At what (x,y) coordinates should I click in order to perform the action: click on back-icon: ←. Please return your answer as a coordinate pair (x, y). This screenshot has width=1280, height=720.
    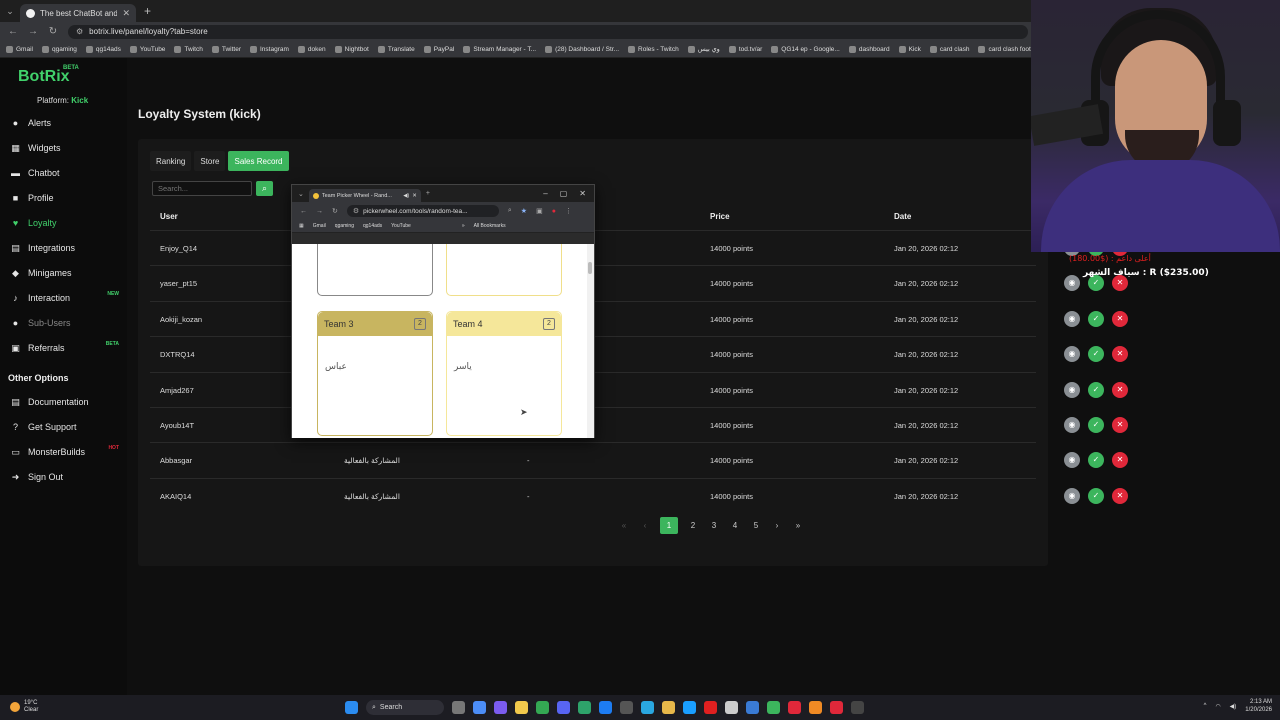
    Looking at the image, I should click on (13, 31).